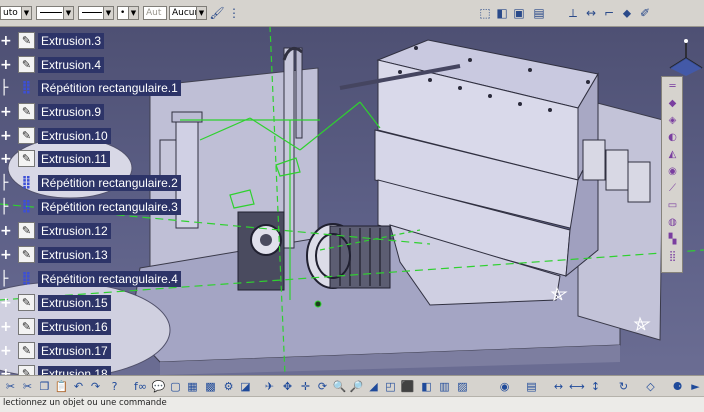 The image size is (704, 412). Describe the element at coordinates (672, 223) in the screenshot. I see `loft-icon: ◍` at that location.